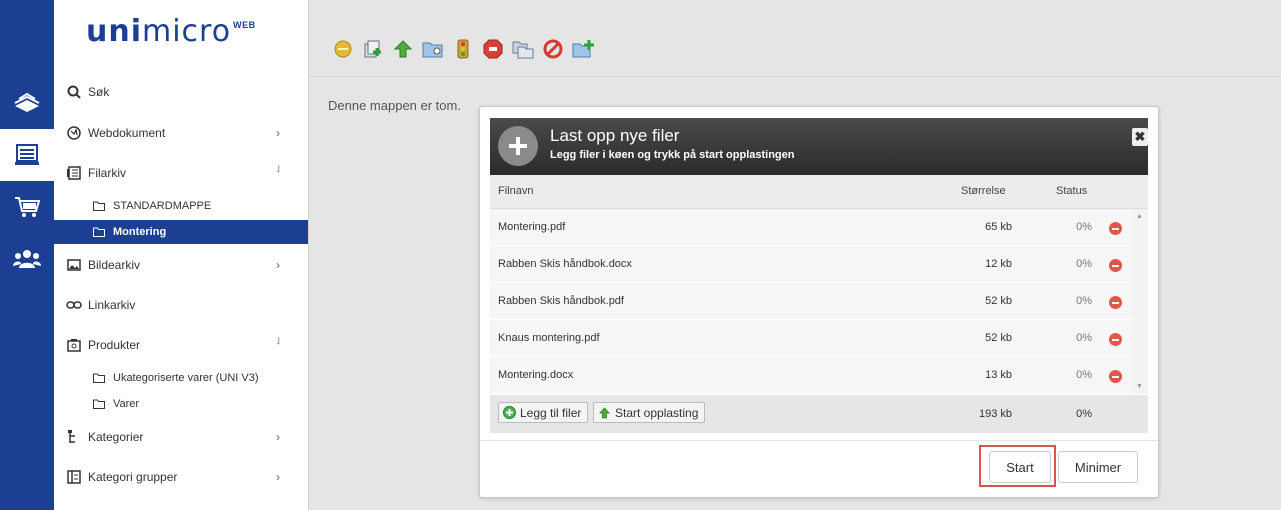  I want to click on sidebar-subitem-label: Varer, so click(126, 404).